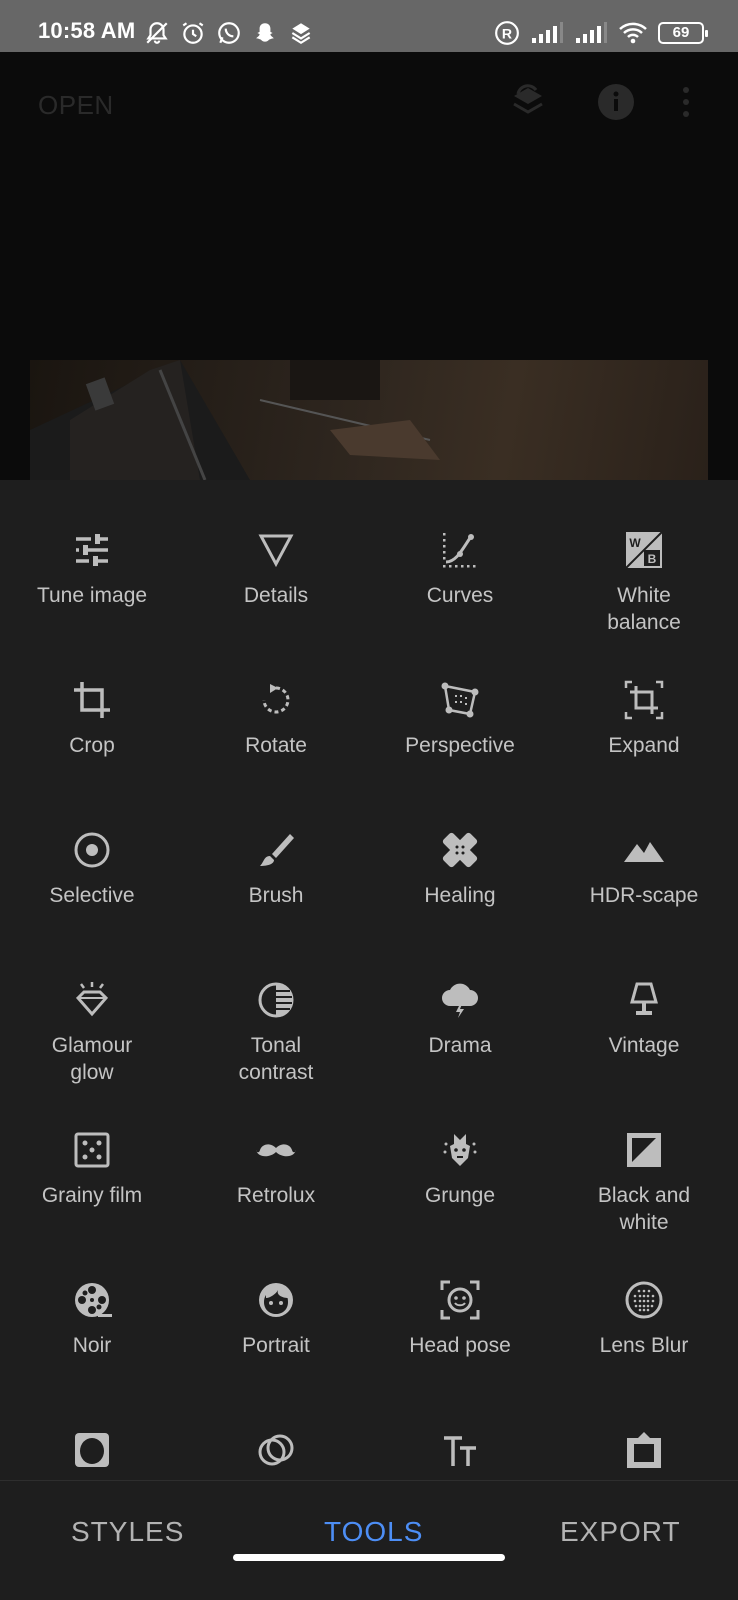 The height and width of the screenshot is (1600, 738). I want to click on tool-label: Selective, so click(92, 895).